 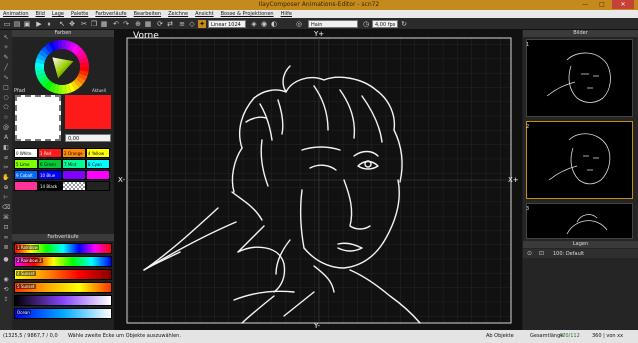 What do you see at coordinates (126, 24) in the screenshot?
I see `redo-icon: ↷` at bounding box center [126, 24].